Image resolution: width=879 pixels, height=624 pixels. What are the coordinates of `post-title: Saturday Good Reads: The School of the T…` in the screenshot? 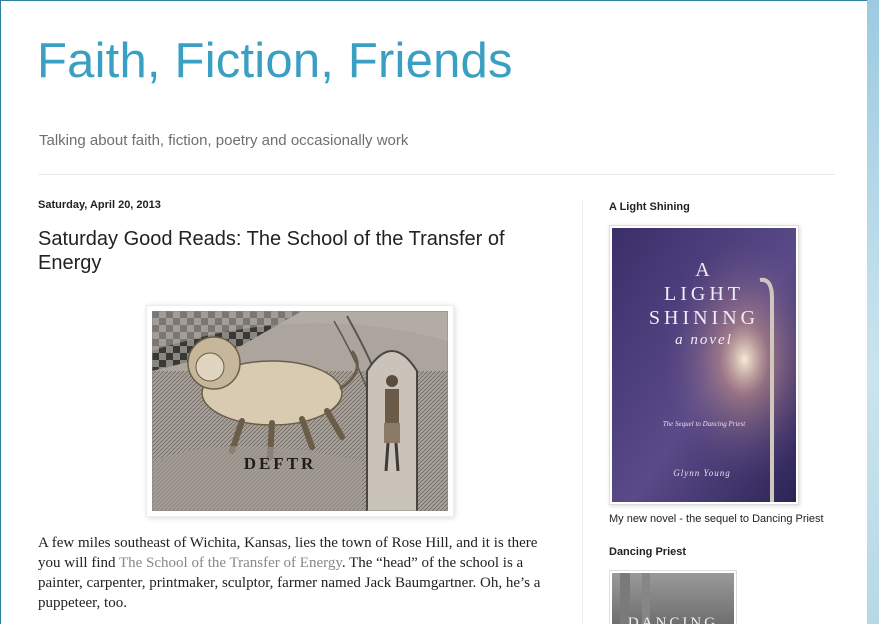 It's located at (278, 251).